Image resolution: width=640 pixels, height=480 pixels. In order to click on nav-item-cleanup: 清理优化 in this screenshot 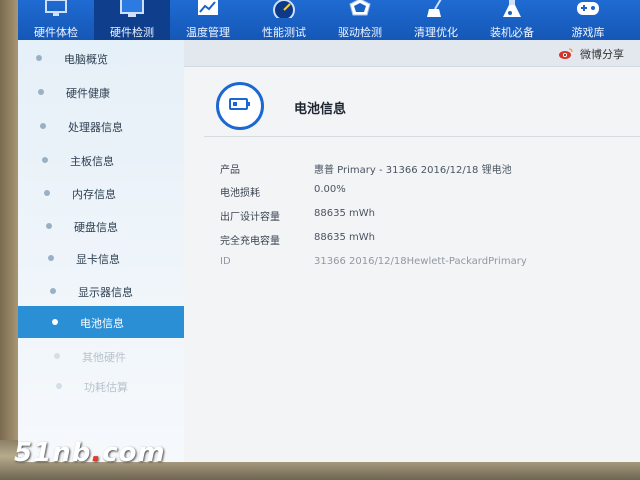, I will do `click(436, 20)`.